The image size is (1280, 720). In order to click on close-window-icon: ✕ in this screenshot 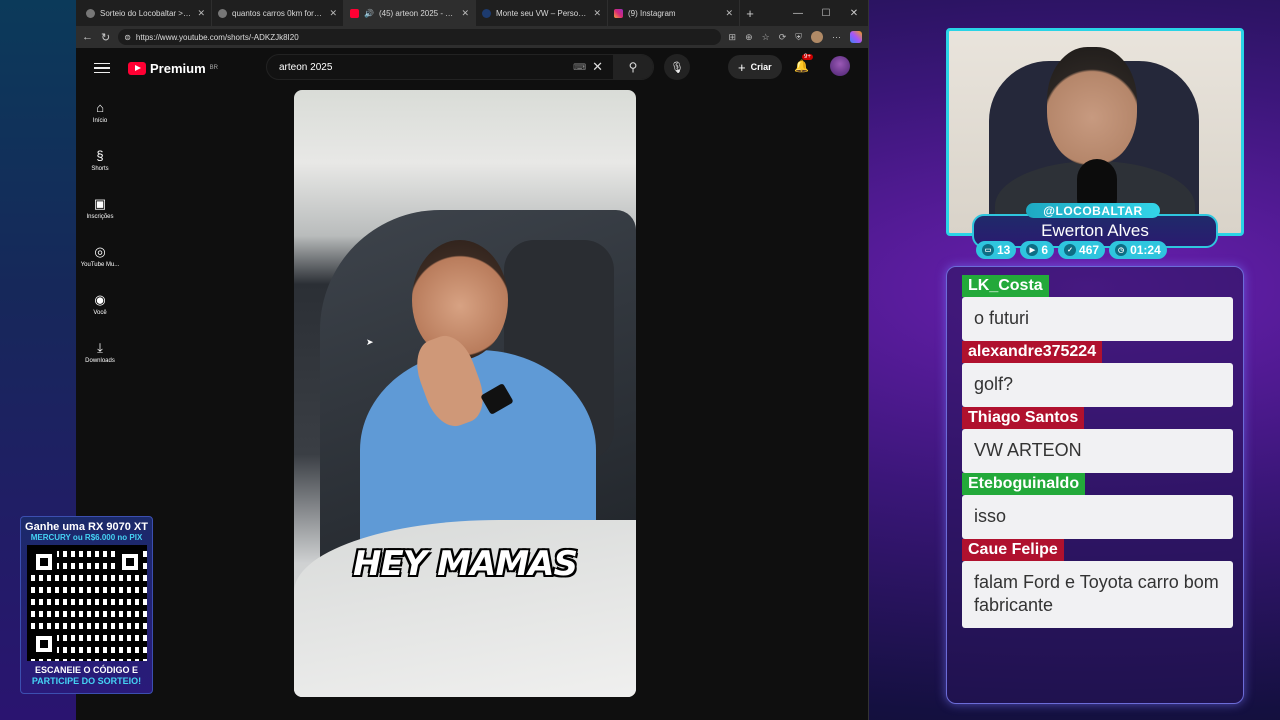, I will do `click(854, 13)`.